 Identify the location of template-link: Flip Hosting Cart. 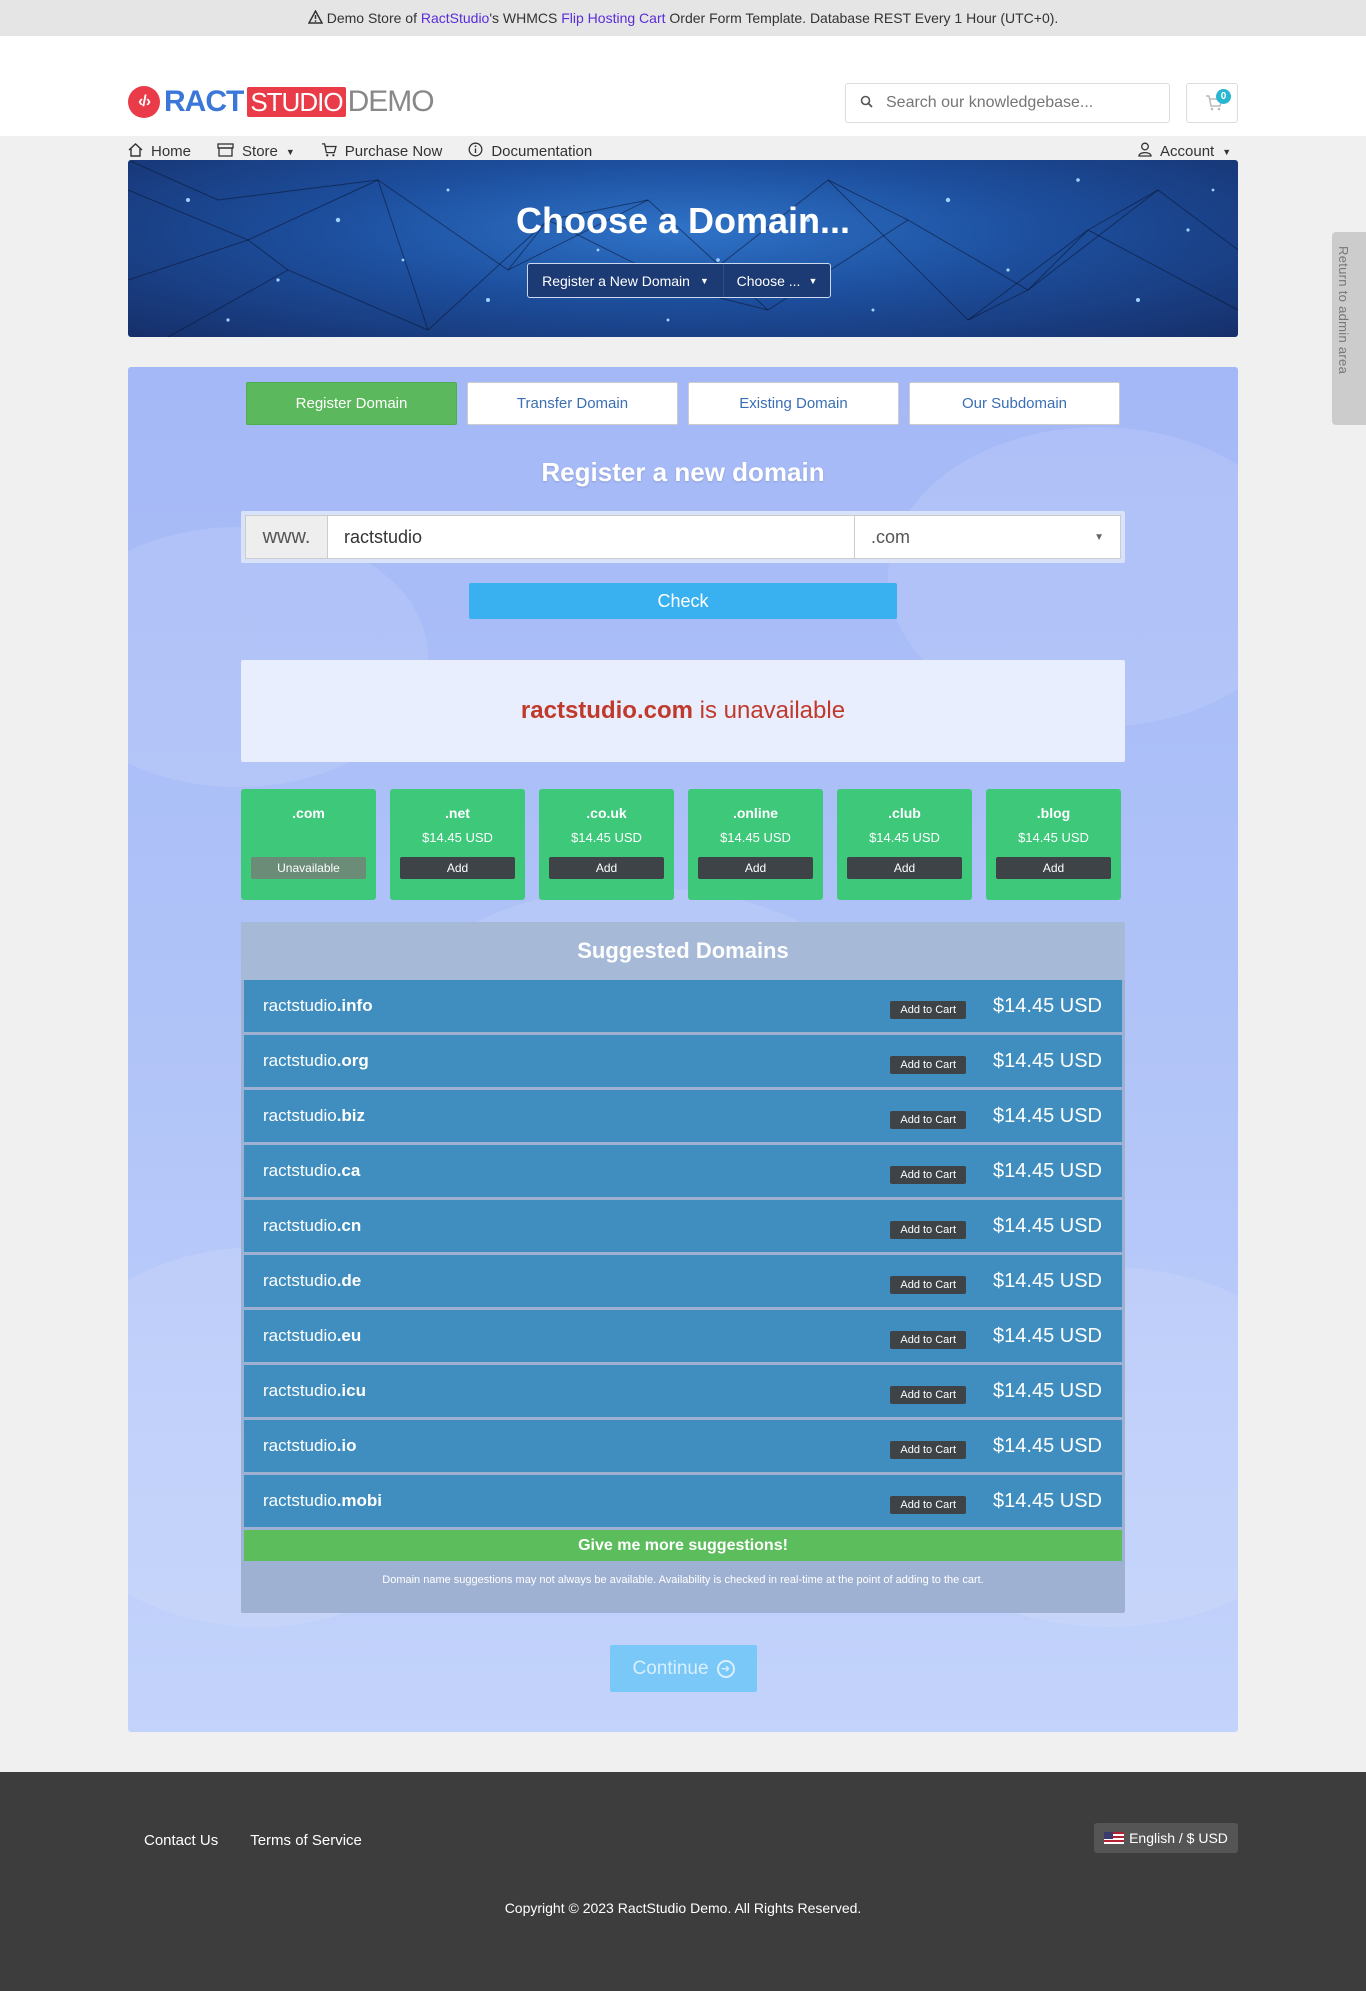
(613, 18).